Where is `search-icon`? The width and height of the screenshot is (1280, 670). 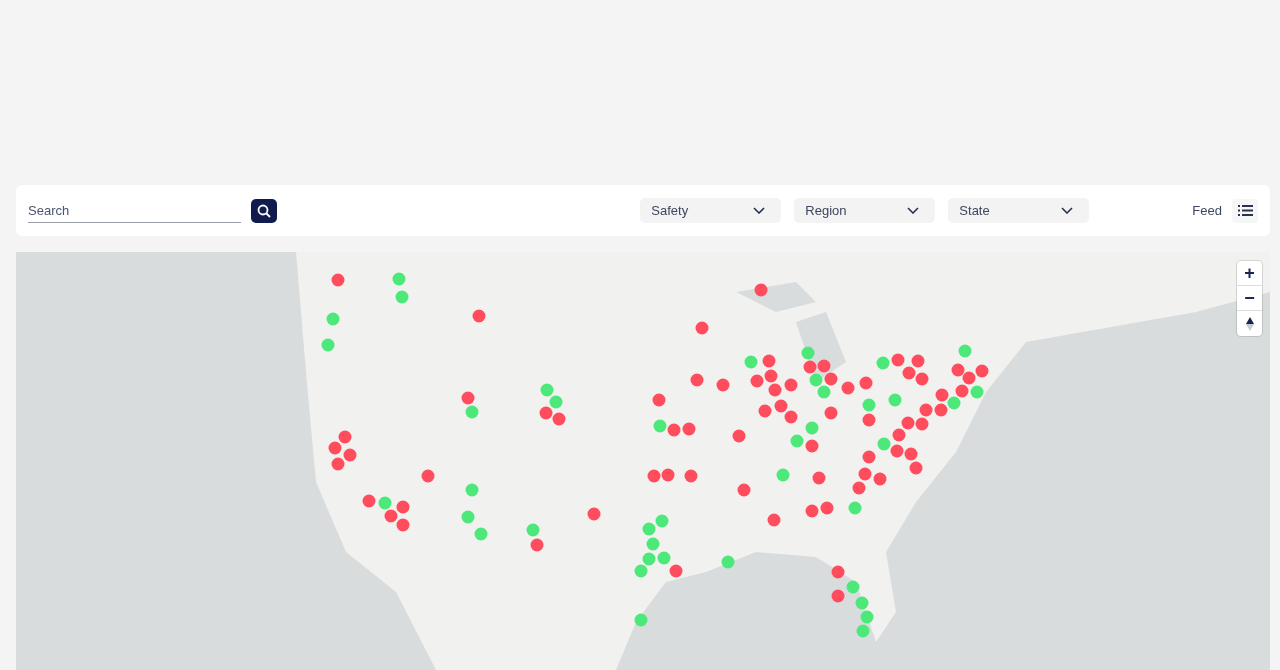 search-icon is located at coordinates (264, 210).